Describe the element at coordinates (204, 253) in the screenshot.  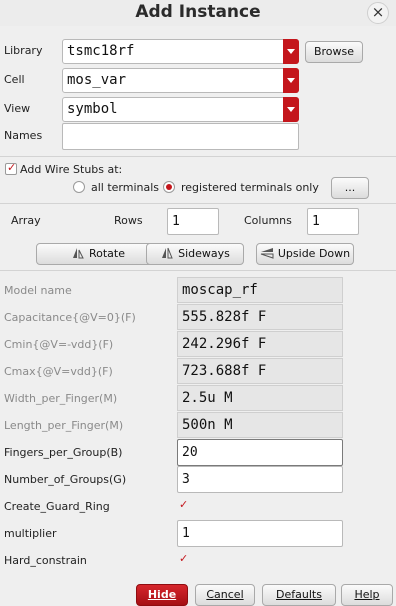
I see `sideways-label: Sideways` at that location.